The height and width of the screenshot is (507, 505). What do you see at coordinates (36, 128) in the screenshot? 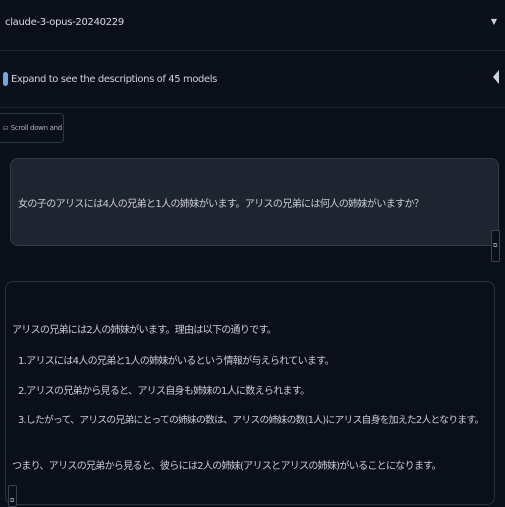
I see `scroll-down-label: Scroll down and start chatting` at bounding box center [36, 128].